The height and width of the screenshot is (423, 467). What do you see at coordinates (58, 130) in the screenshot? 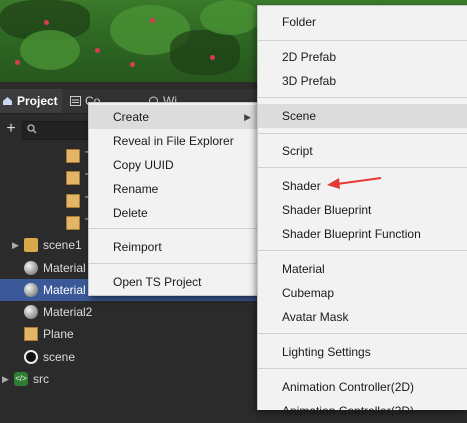
I see `search-input` at bounding box center [58, 130].